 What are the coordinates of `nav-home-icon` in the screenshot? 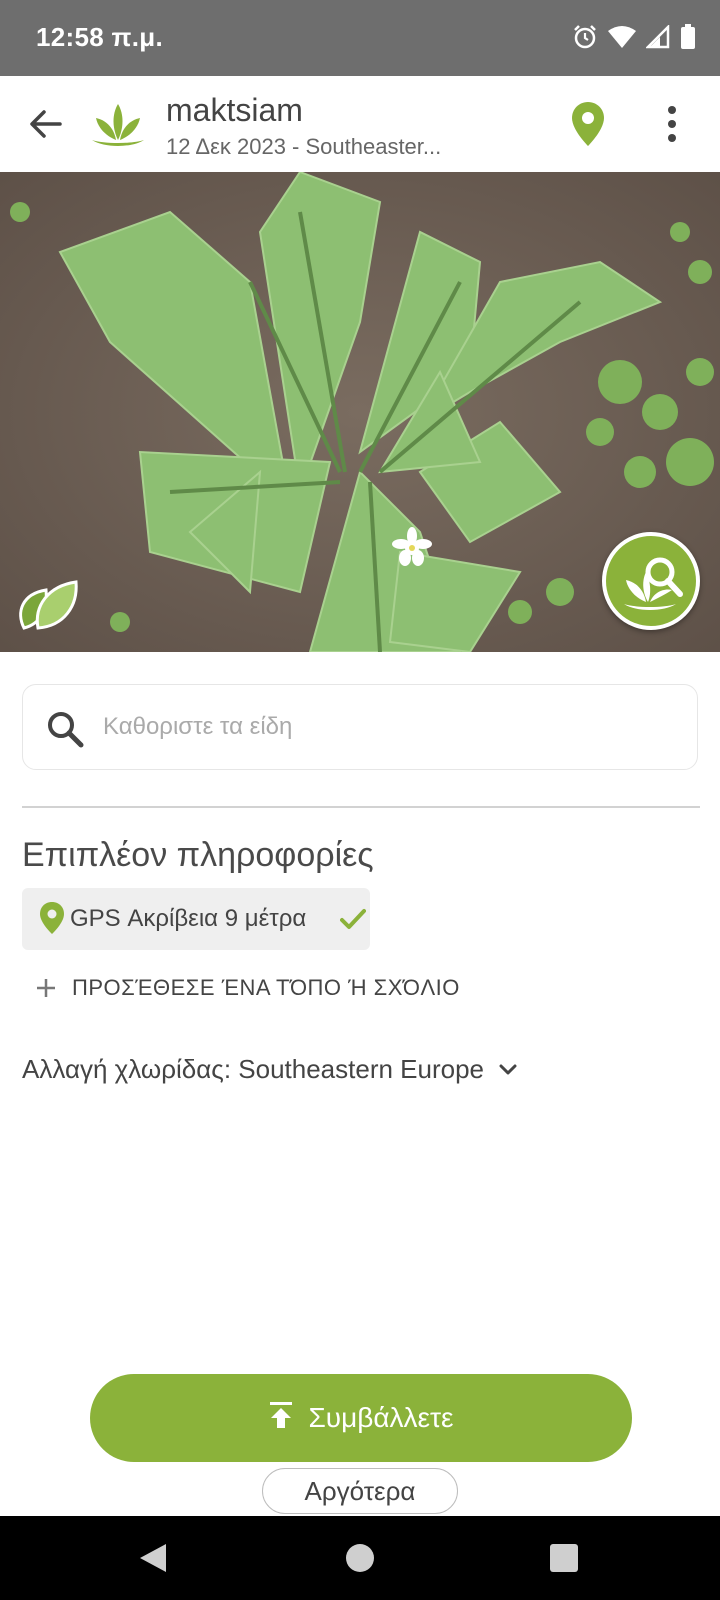 It's located at (360, 1558).